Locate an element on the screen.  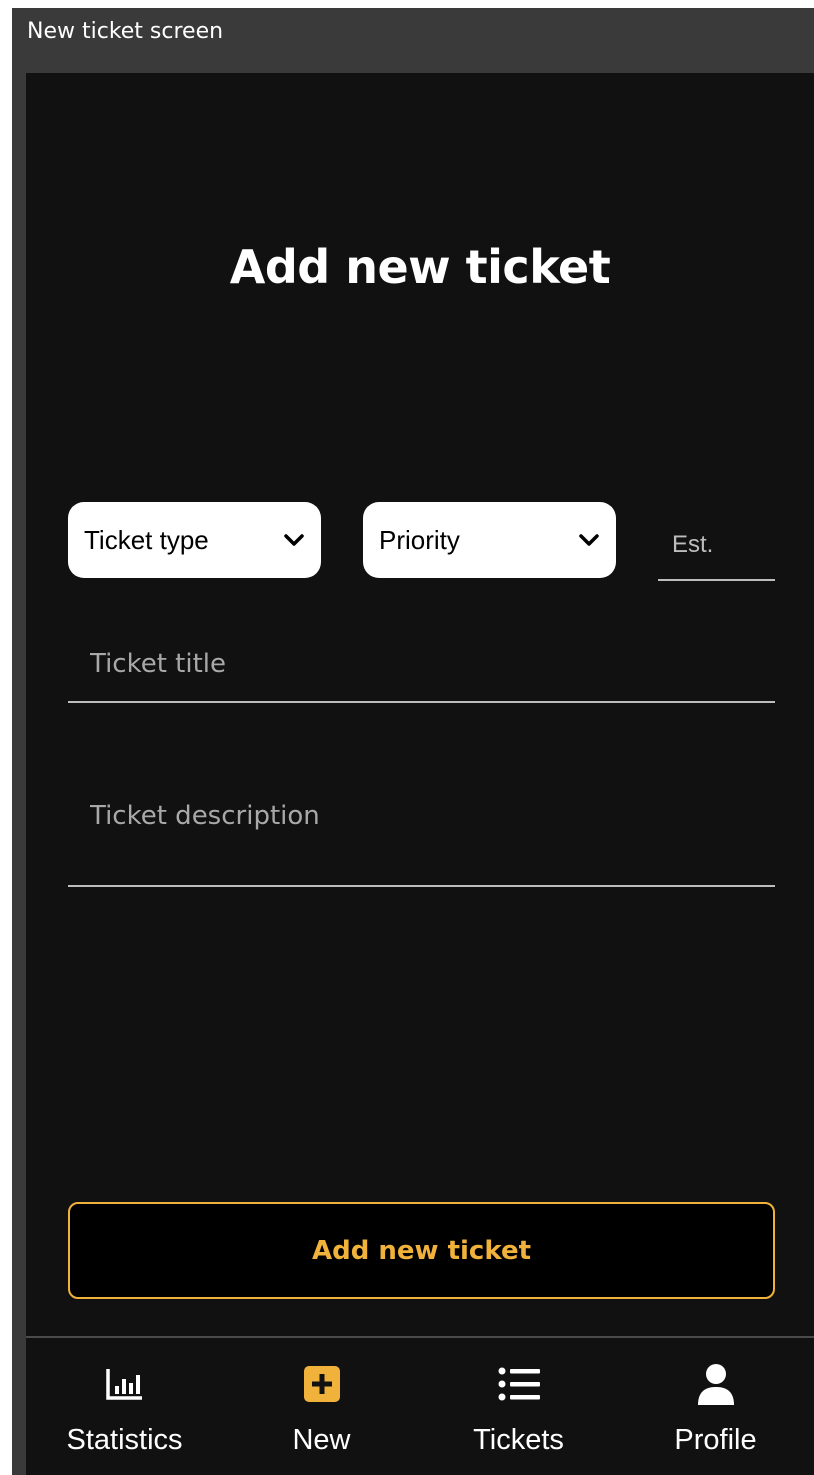
bottom-nav-bar: Statistics New Tickets Profile is located at coordinates (420, 1405).